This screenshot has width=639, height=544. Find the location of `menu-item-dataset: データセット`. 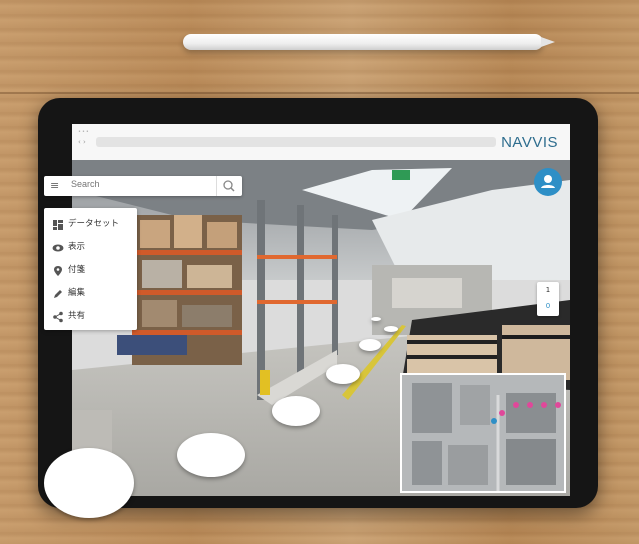

menu-item-dataset: データセット is located at coordinates (90, 223).